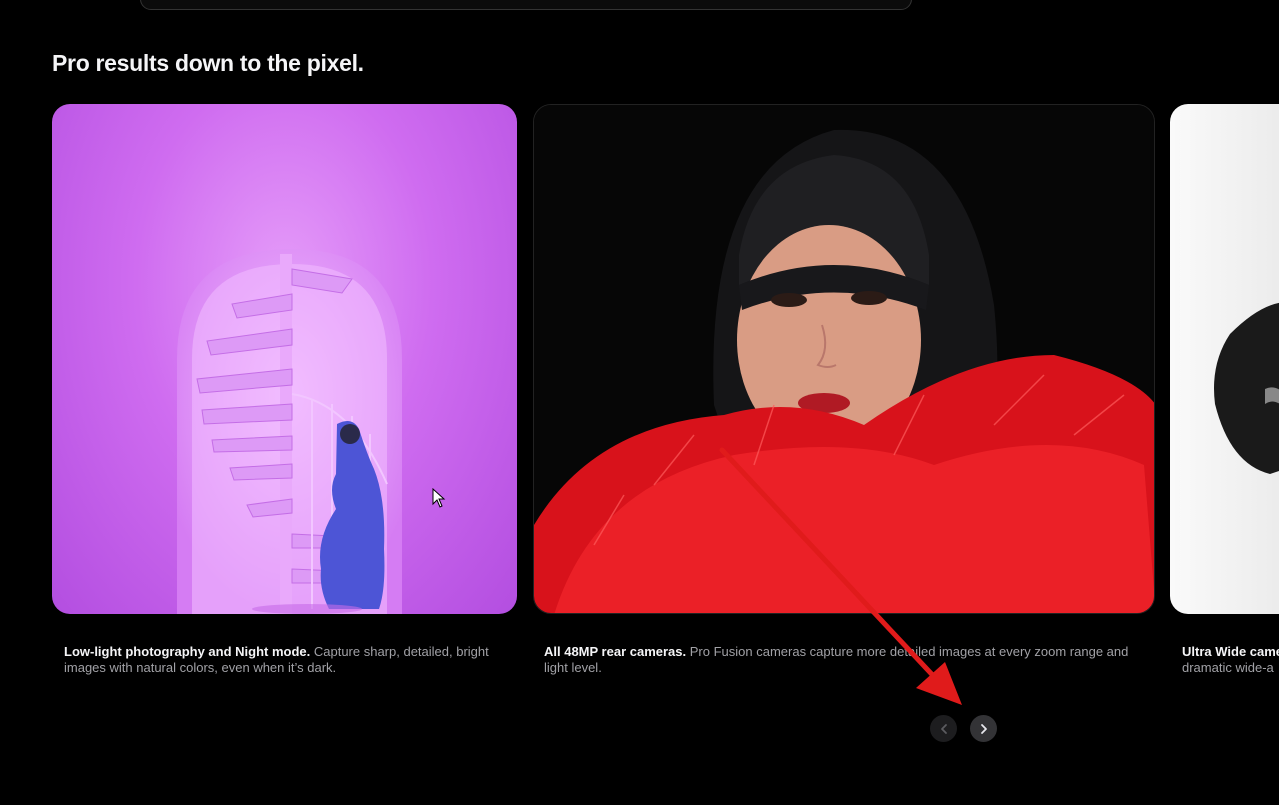 The image size is (1279, 805). What do you see at coordinates (187, 651) in the screenshot?
I see `caption-title: Low-light photography and Night mode.` at bounding box center [187, 651].